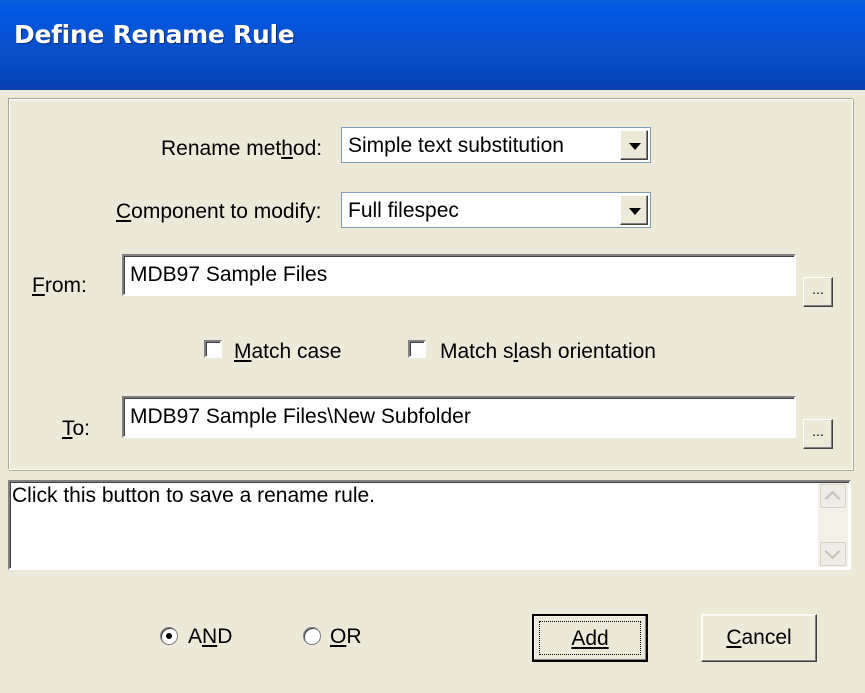 The width and height of the screenshot is (865, 693). Describe the element at coordinates (194, 495) in the screenshot. I see `help-text: Click this button to save a rename rule.` at that location.